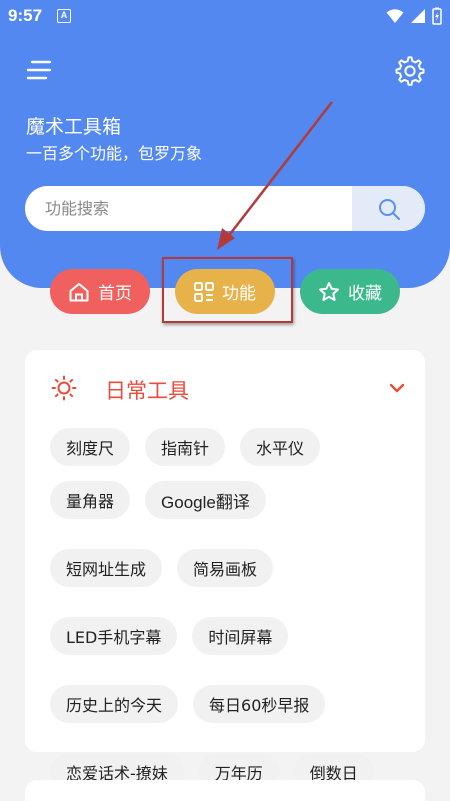 Image resolution: width=450 pixels, height=801 pixels. Describe the element at coordinates (115, 294) in the screenshot. I see `nav-home-label: 首页` at that location.